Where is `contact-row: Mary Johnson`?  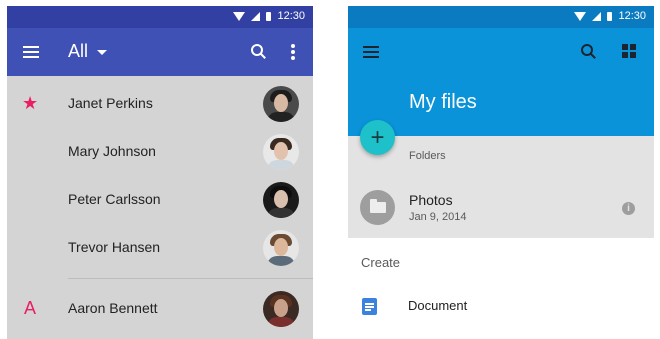 contact-row: Mary Johnson is located at coordinates (160, 152).